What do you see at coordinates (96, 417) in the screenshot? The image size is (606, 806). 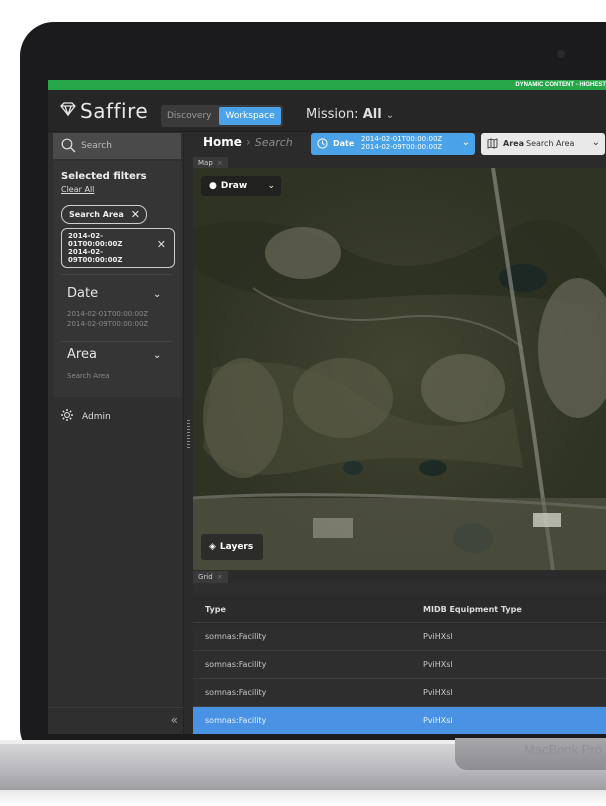 I see `admin-label: Admin` at bounding box center [96, 417].